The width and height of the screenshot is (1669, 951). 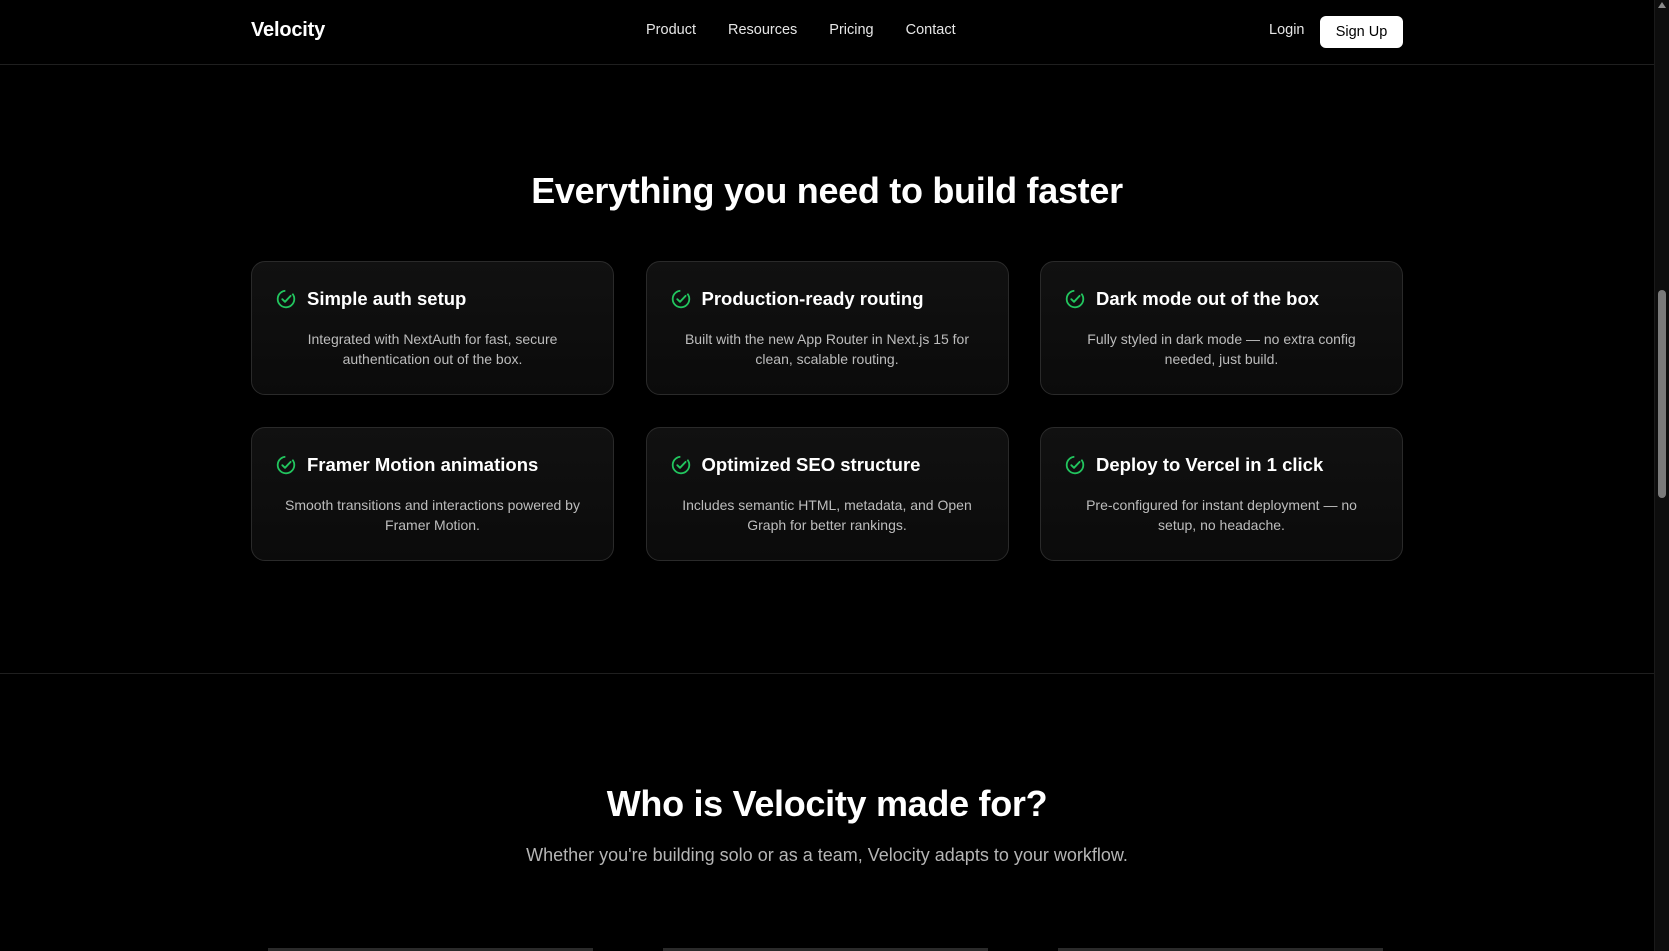 I want to click on feature-card-title: Dark mode out of the box, so click(x=1208, y=298).